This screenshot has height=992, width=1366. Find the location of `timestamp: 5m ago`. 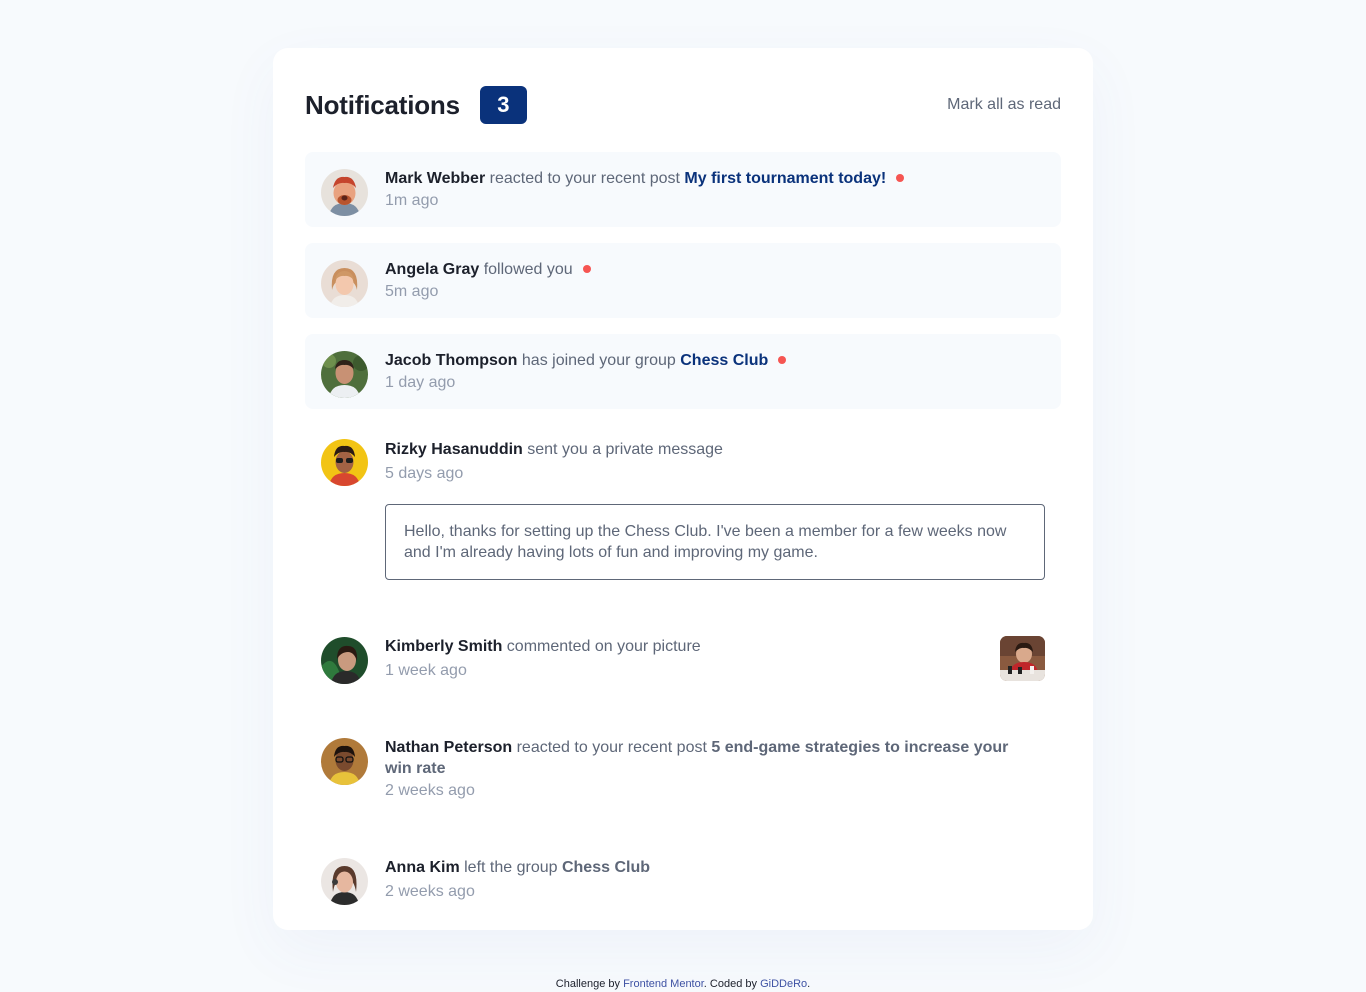

timestamp: 5m ago is located at coordinates (412, 291).